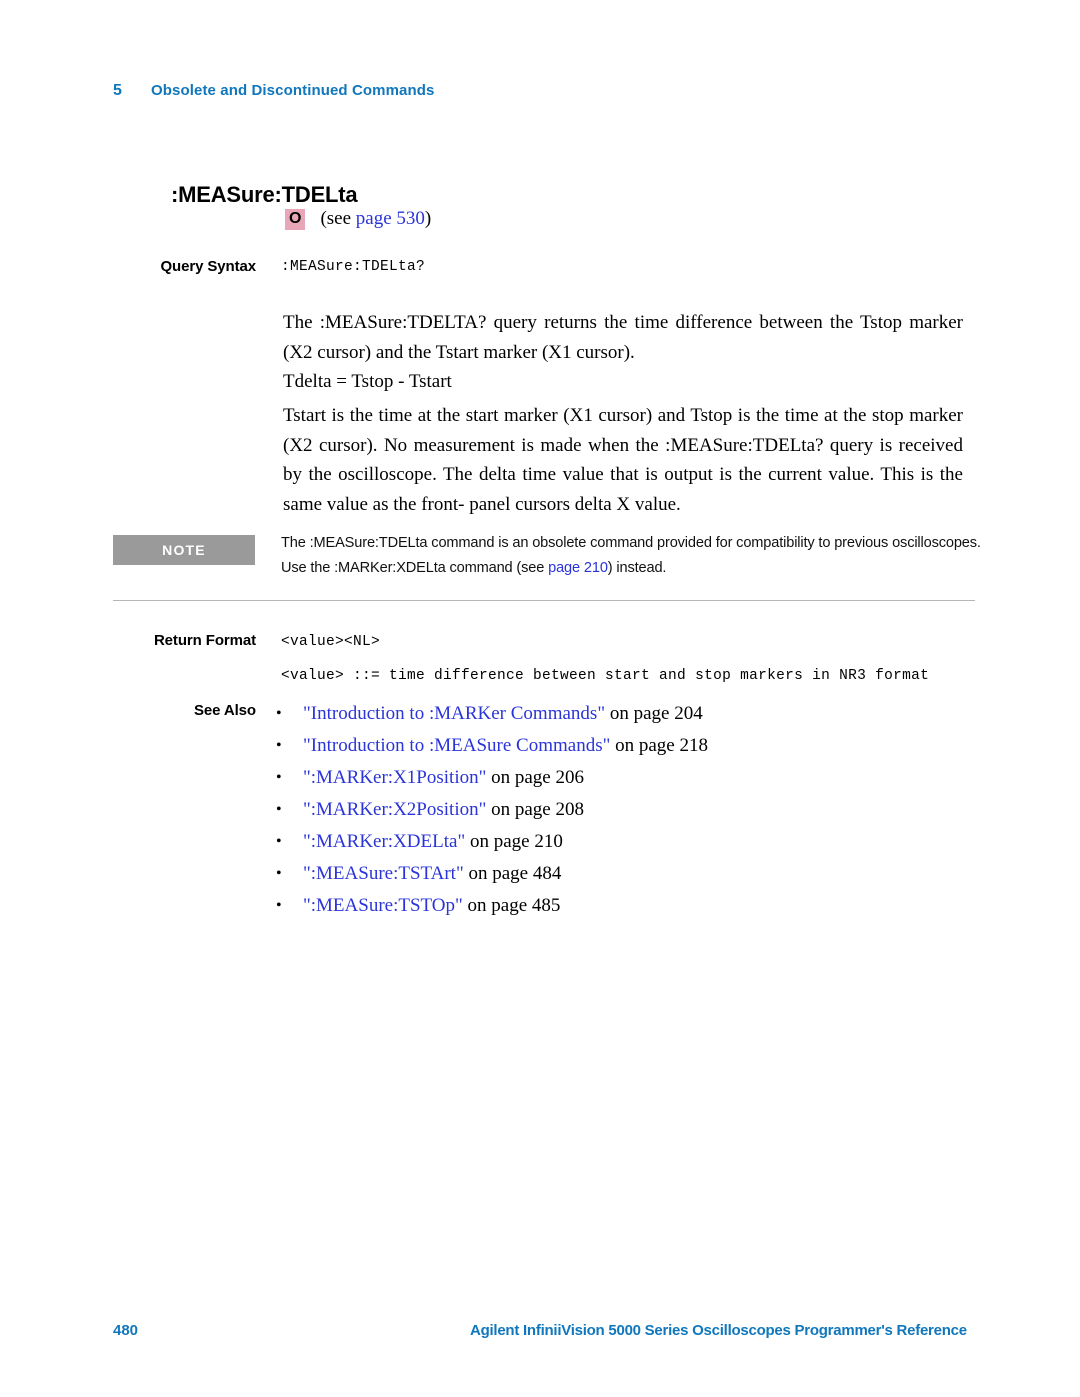 The width and height of the screenshot is (1080, 1397). What do you see at coordinates (208, 266) in the screenshot?
I see `query-syntax-label: Query Syntax` at bounding box center [208, 266].